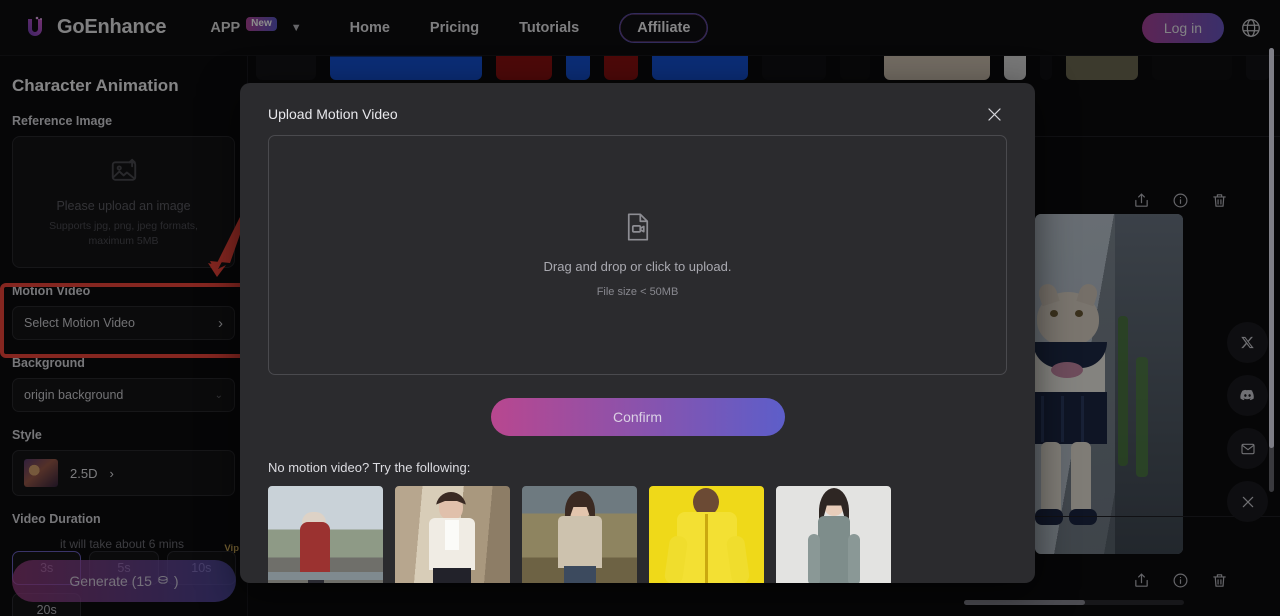 The height and width of the screenshot is (616, 1280). Describe the element at coordinates (1271, 270) in the screenshot. I see `modal-scrollbar` at that location.